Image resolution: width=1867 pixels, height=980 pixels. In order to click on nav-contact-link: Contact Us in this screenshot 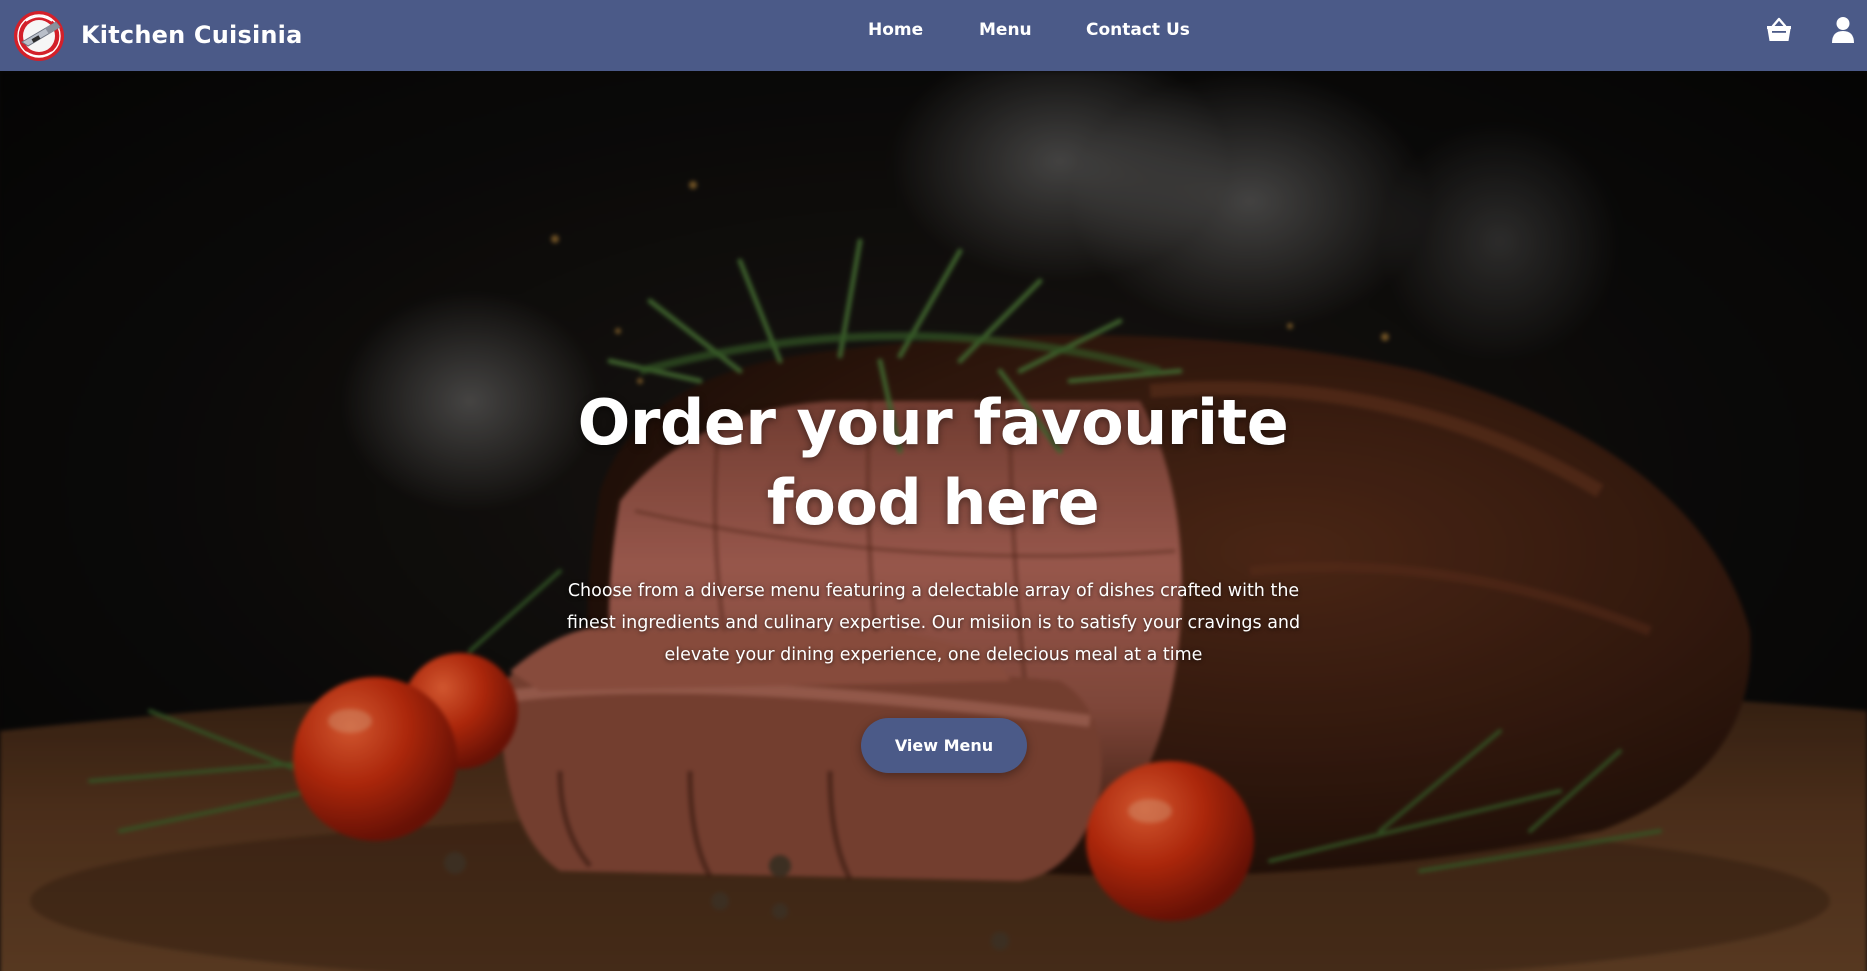, I will do `click(1138, 30)`.